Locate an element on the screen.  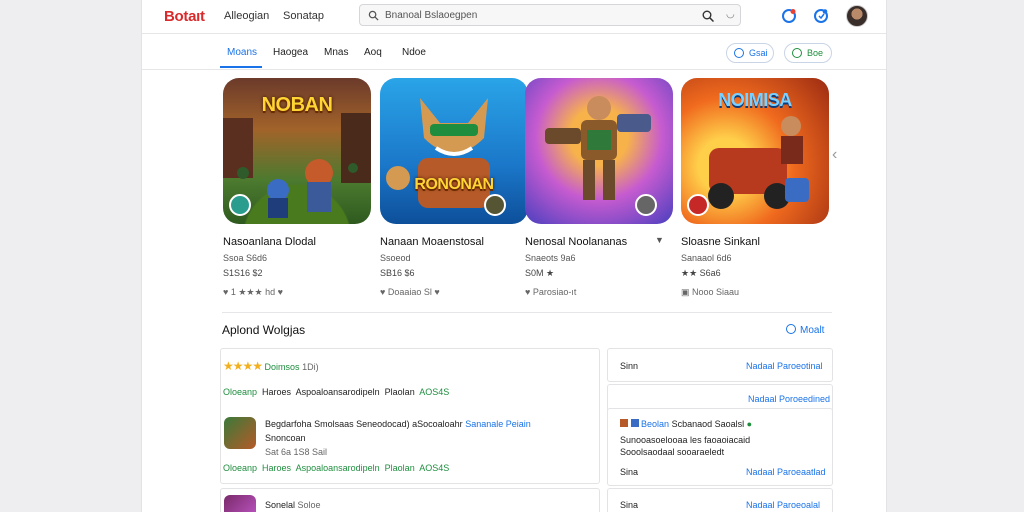
filter-pill-button: Gsai is located at coordinates (750, 53).